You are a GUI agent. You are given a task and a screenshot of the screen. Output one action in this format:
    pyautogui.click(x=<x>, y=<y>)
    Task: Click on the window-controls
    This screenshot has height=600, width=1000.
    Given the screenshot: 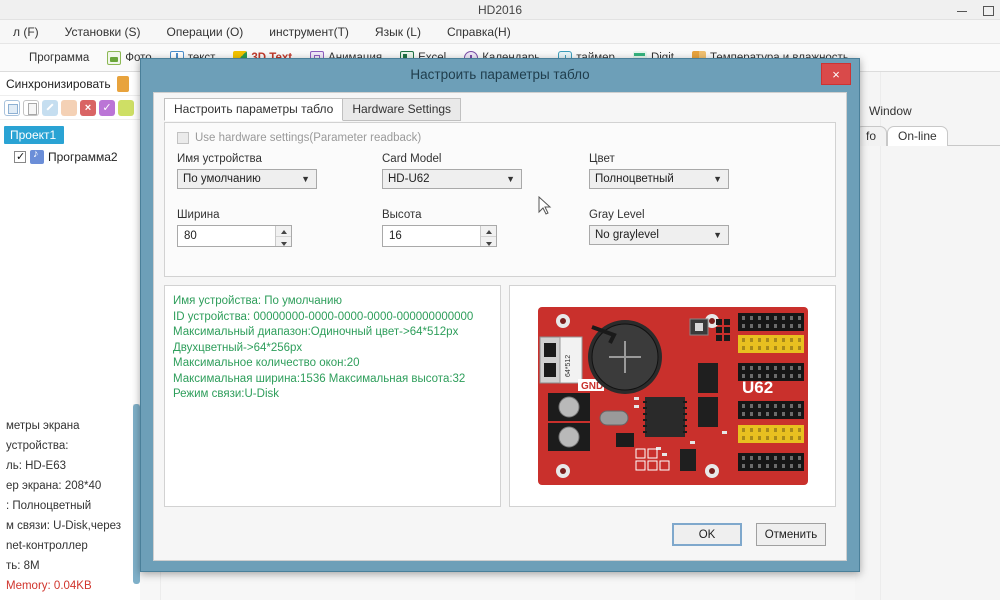 What is the action you would take?
    pyautogui.click(x=975, y=10)
    